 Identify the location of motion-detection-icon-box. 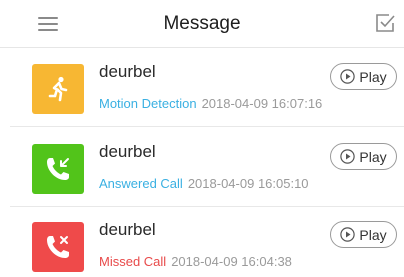
(58, 89).